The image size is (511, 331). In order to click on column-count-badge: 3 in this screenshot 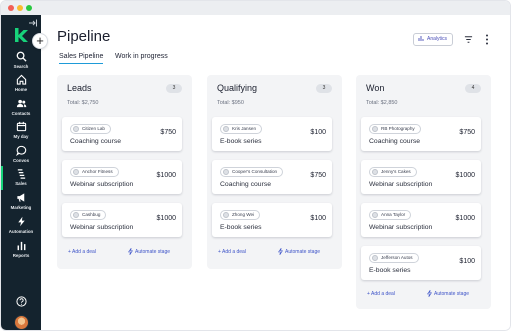, I will do `click(324, 88)`.